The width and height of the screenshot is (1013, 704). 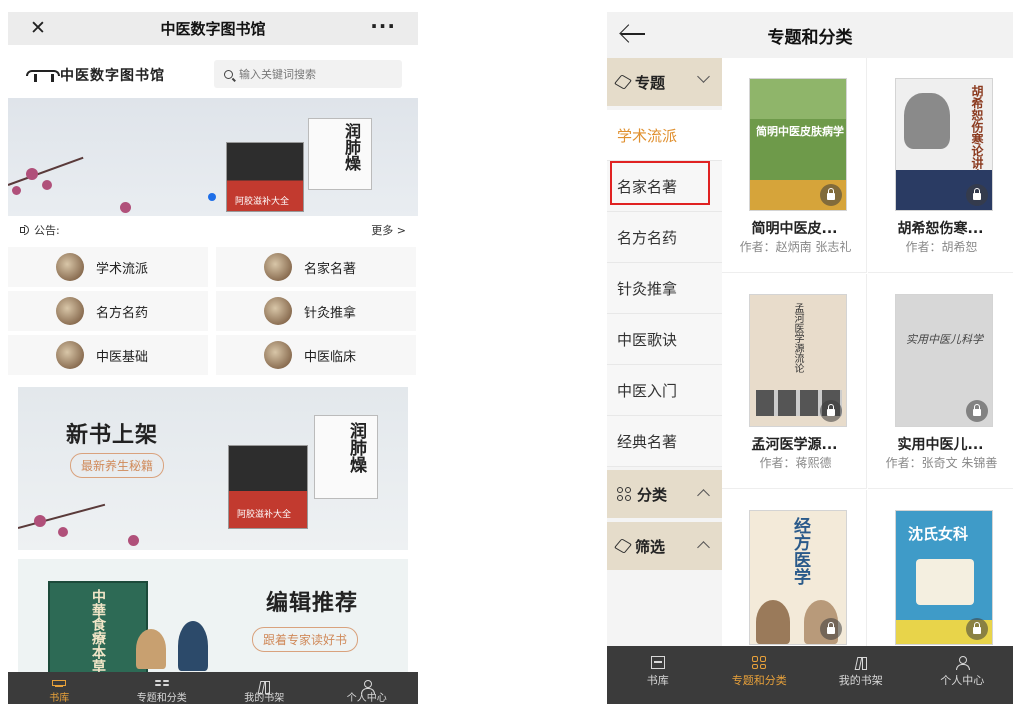 I want to click on notice-bar: 公告: 更多 >, so click(x=213, y=230).